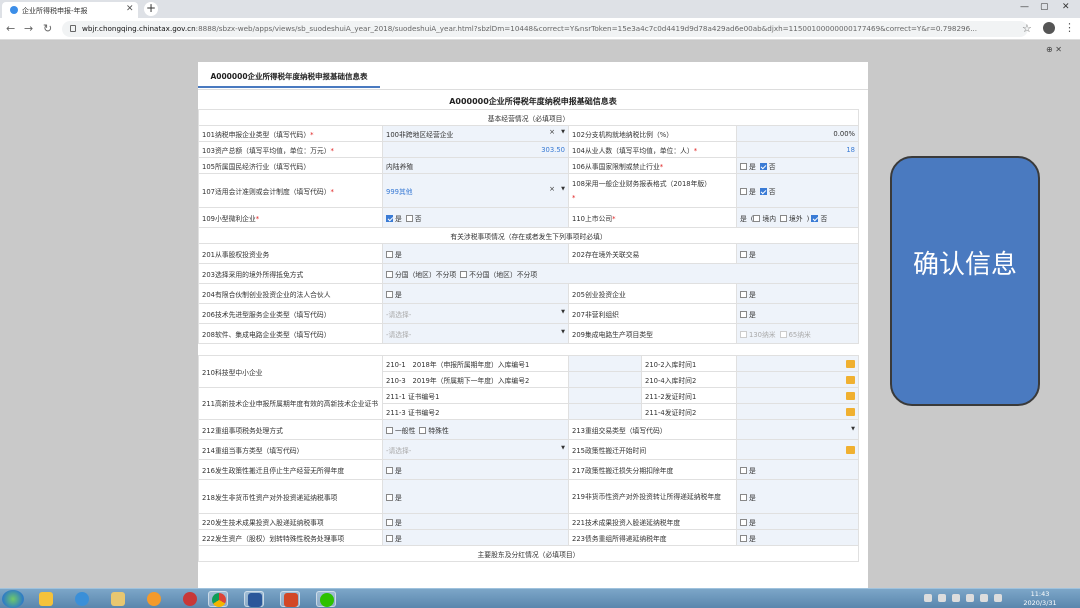 This screenshot has height=608, width=1080. I want to click on app-icon, so click(190, 599).